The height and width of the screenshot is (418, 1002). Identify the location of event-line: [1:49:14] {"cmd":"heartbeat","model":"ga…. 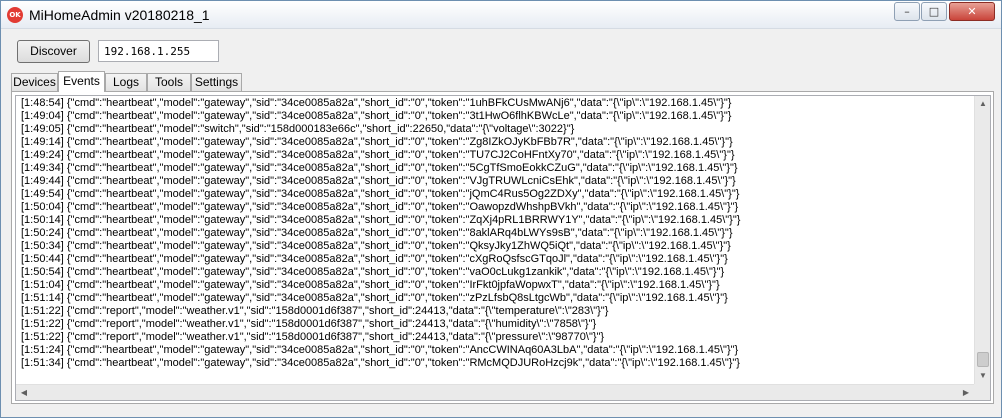
(377, 142).